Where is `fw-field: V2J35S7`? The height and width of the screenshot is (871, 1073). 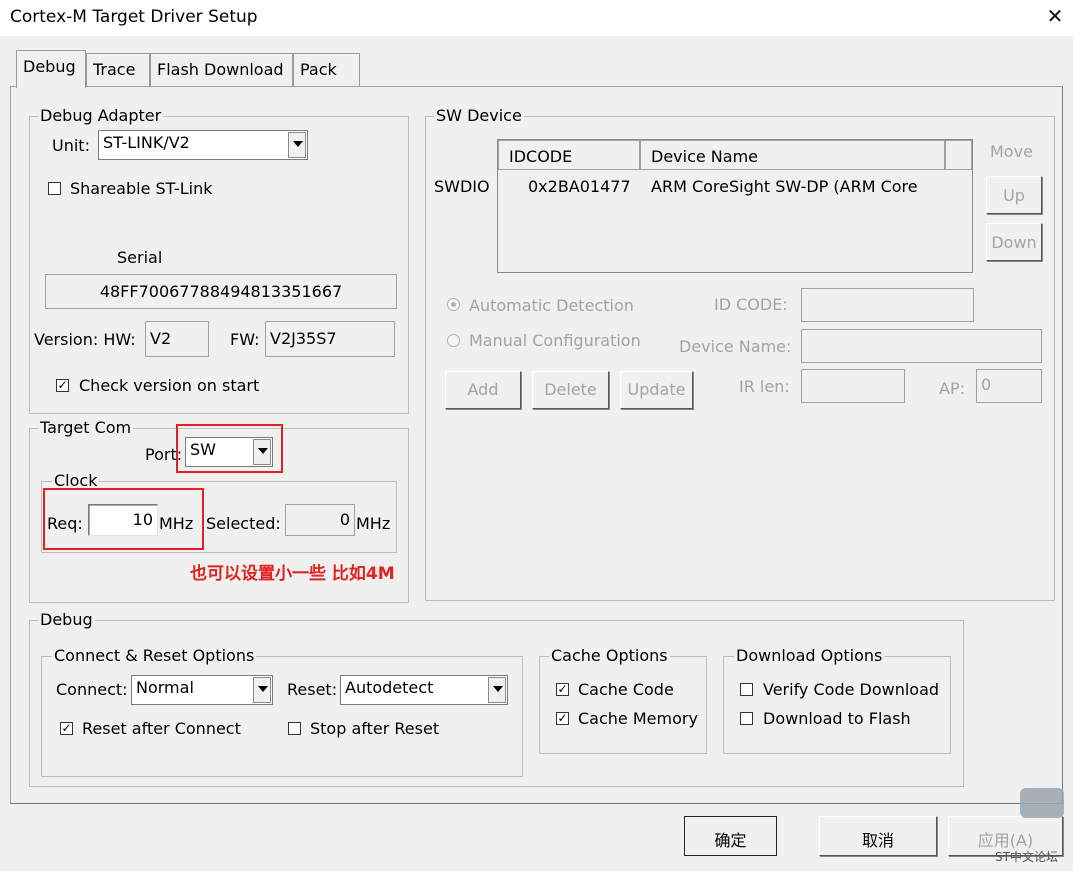 fw-field: V2J35S7 is located at coordinates (330, 339).